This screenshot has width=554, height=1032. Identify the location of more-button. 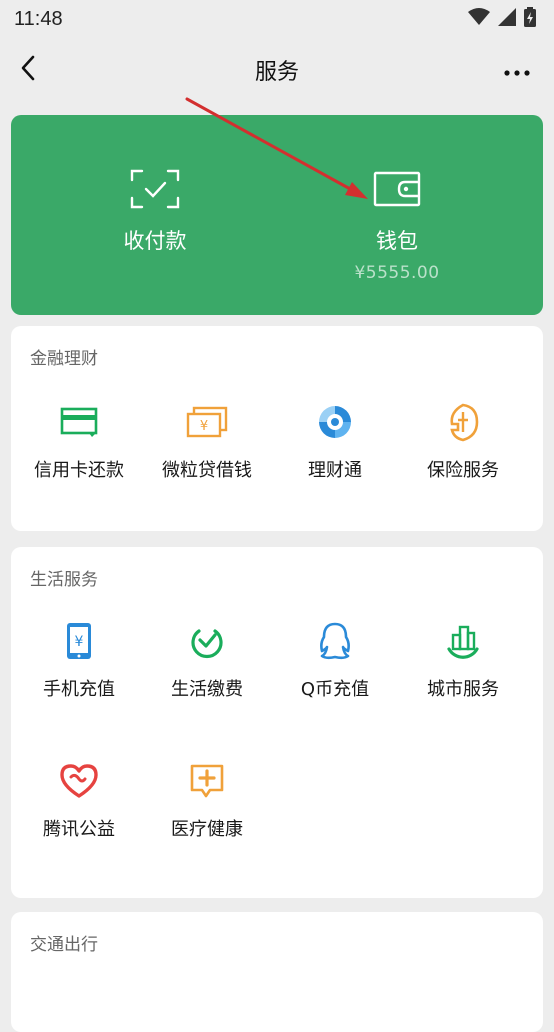
(517, 70).